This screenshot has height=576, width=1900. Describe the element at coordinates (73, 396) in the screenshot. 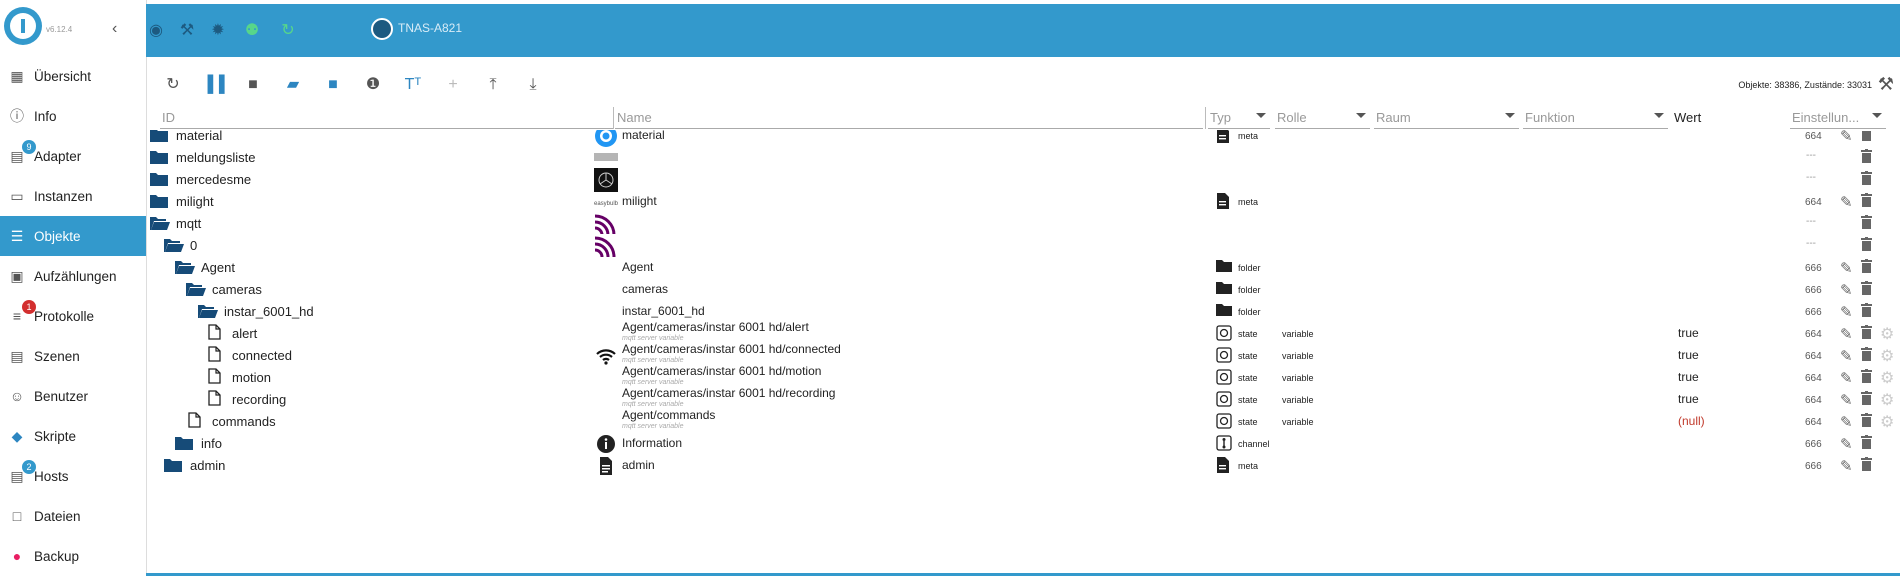

I see `sidebar-item-benutzer: ☺ Benutzer` at that location.